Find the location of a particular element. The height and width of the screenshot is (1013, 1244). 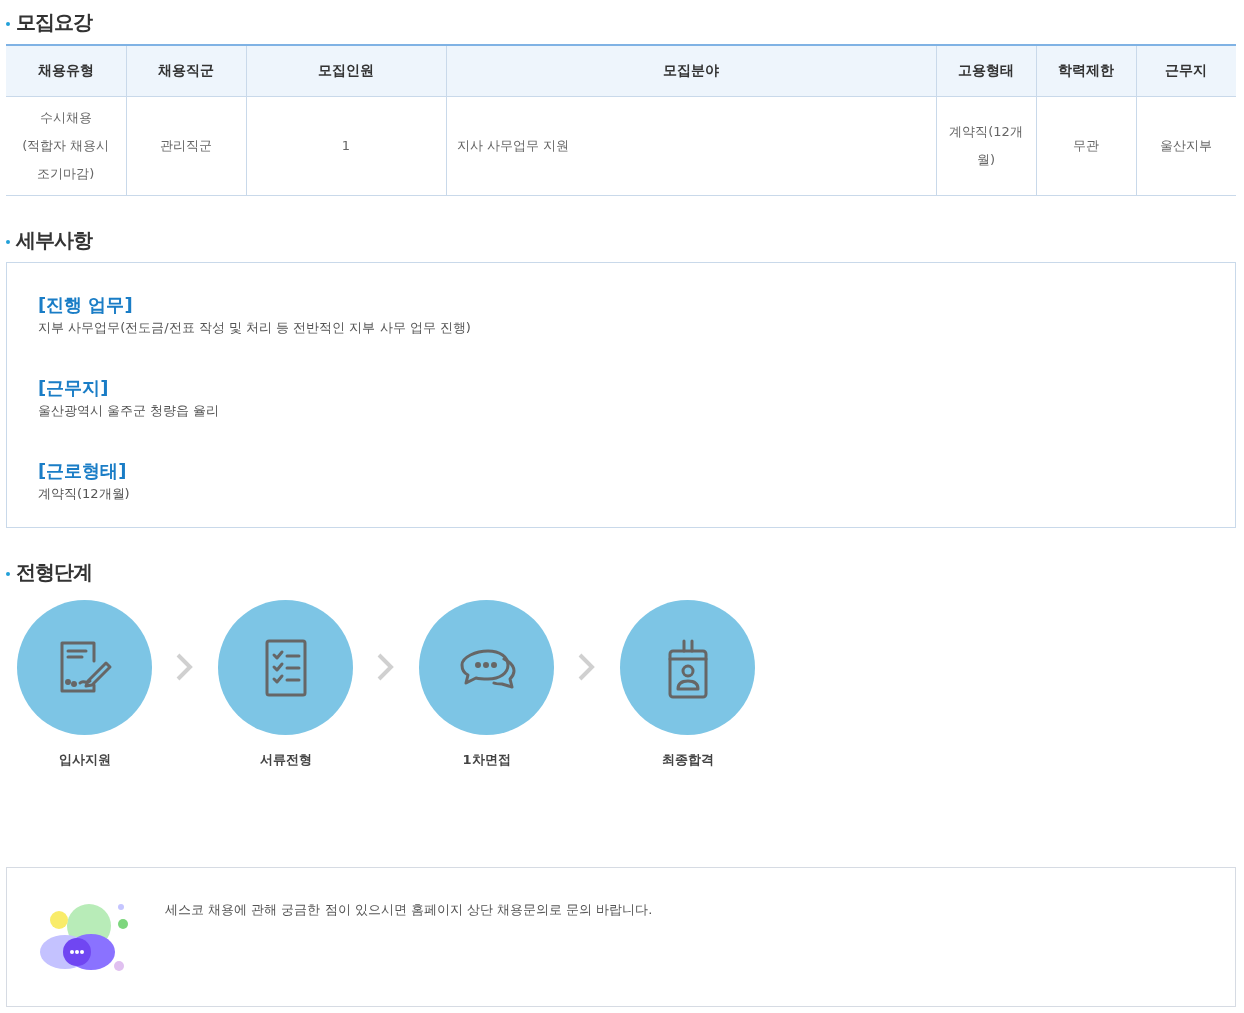

section-title: 모집요강 is located at coordinates (621, 22).